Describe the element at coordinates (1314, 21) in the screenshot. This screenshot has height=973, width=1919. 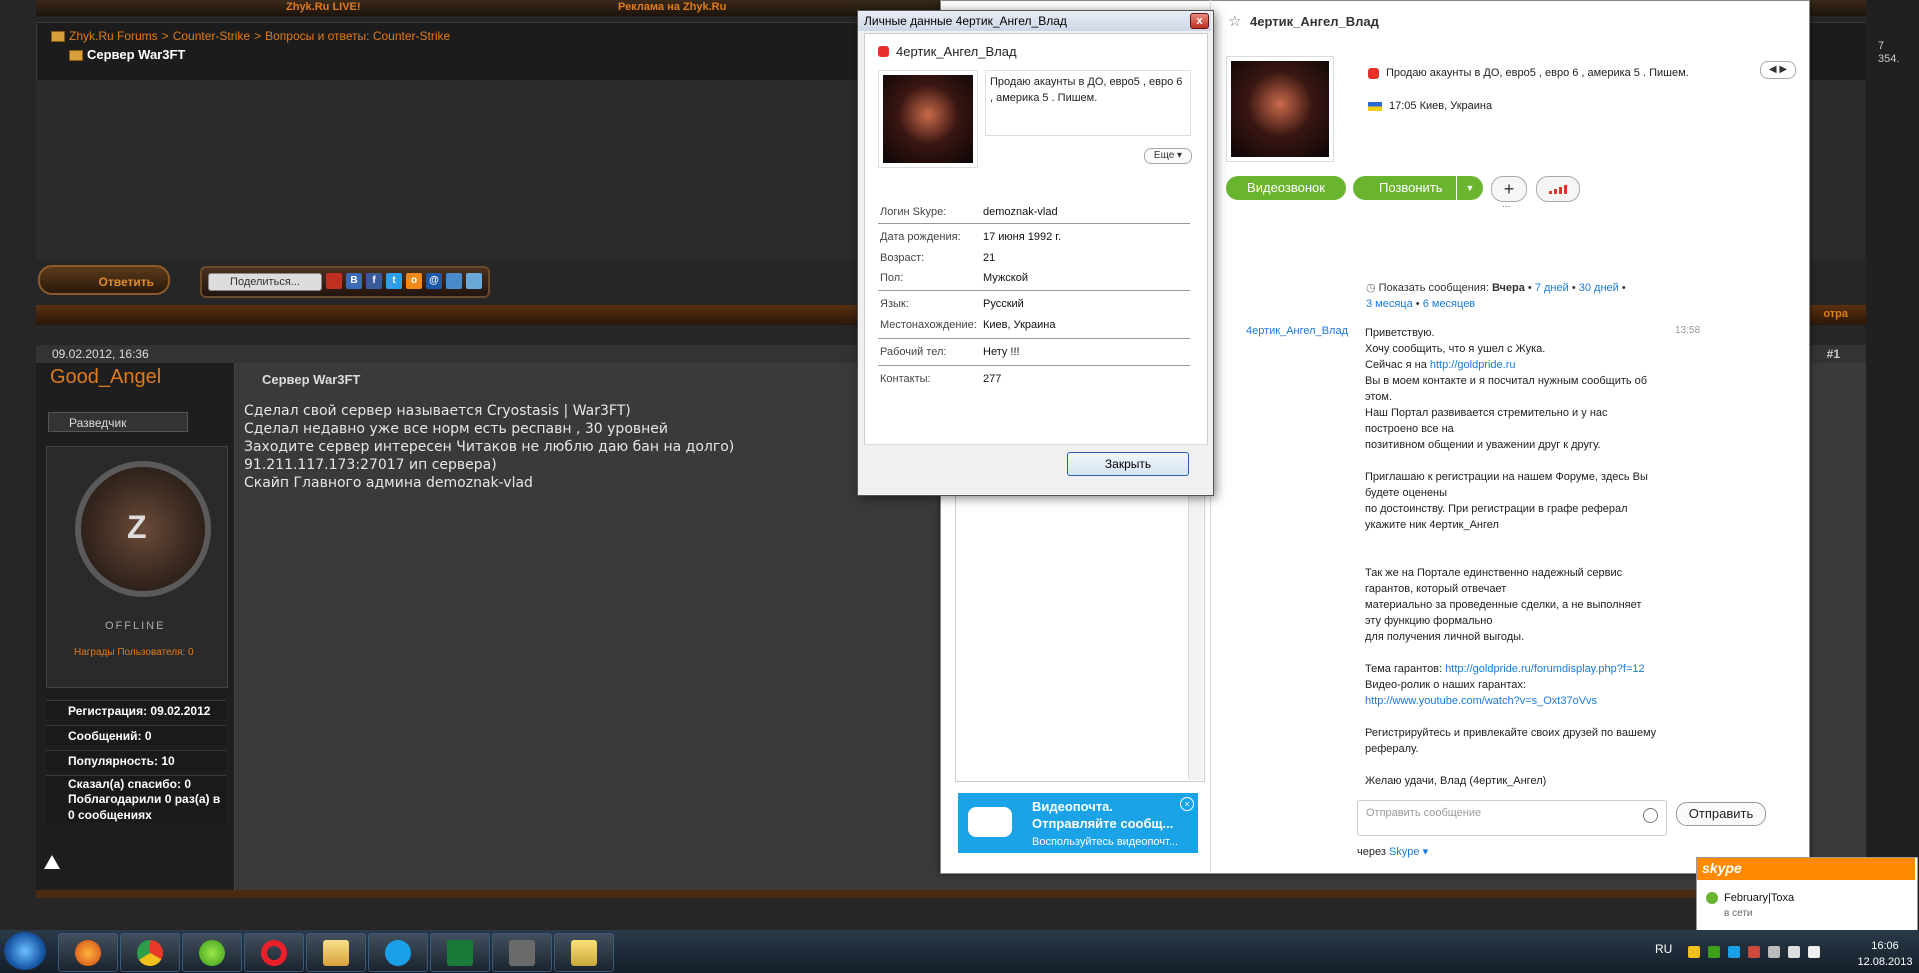
I see `contact-header-name: 4ертик_Ангел_Влад` at that location.